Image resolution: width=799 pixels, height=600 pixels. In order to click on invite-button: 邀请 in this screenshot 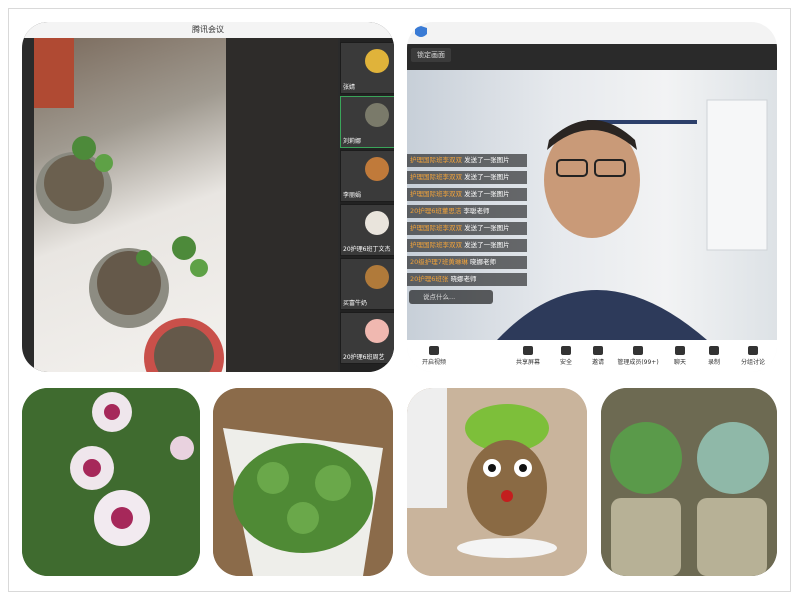, I will do `click(598, 356)`.